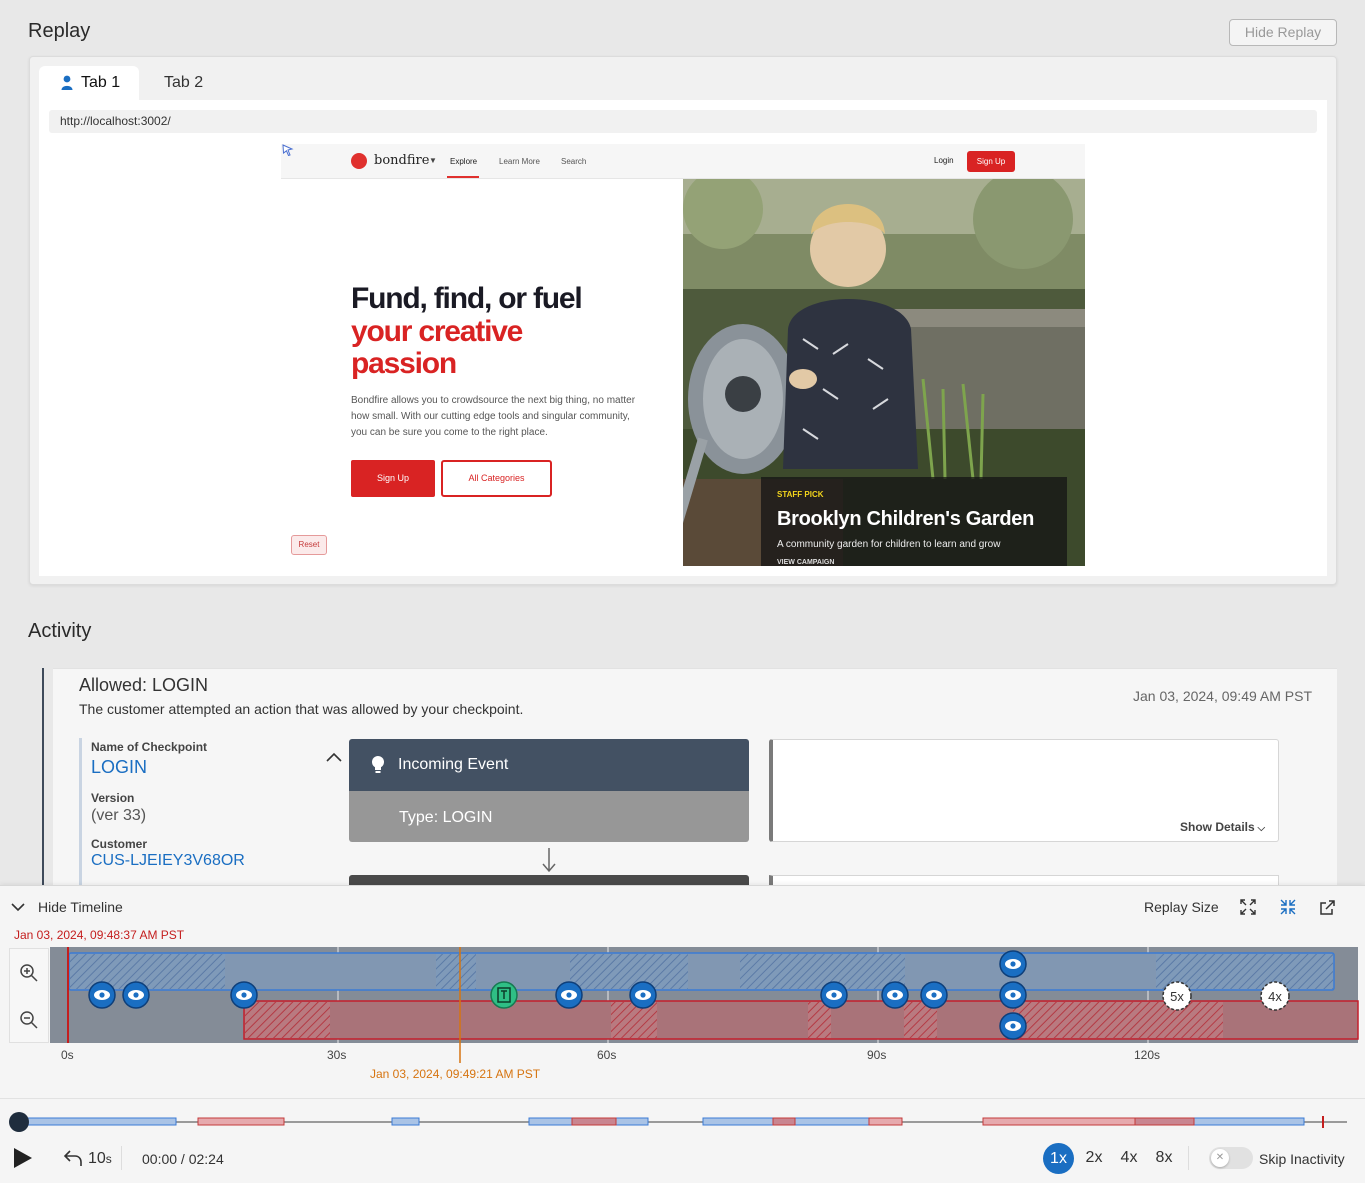 This screenshot has height=1183, width=1365. I want to click on active-nav-indicator, so click(463, 177).